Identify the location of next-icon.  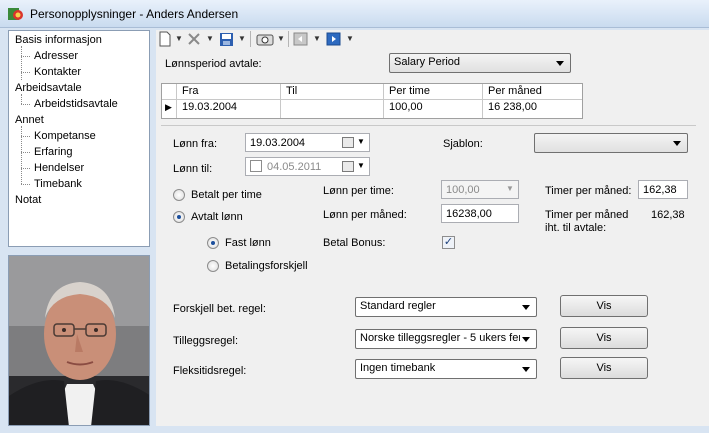
(333, 39).